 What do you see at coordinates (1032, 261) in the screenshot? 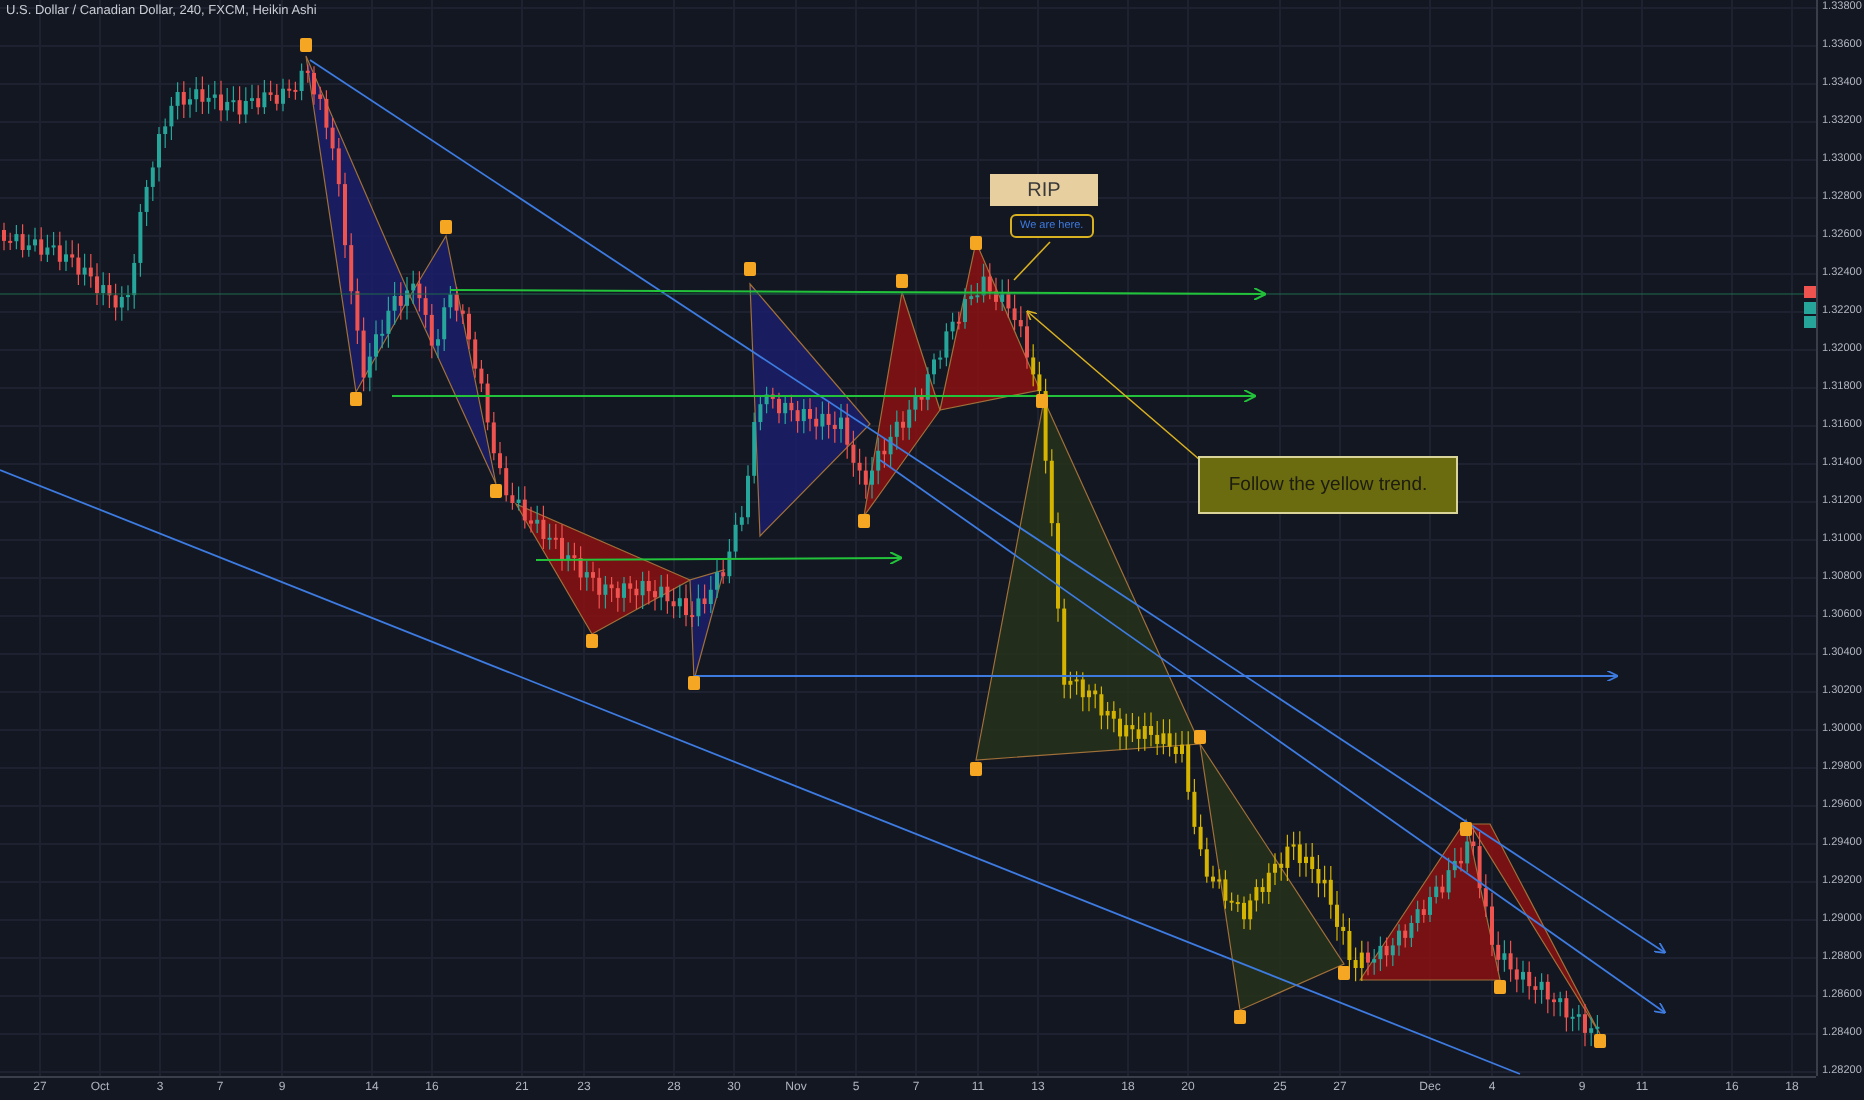
I see `leader-line` at bounding box center [1032, 261].